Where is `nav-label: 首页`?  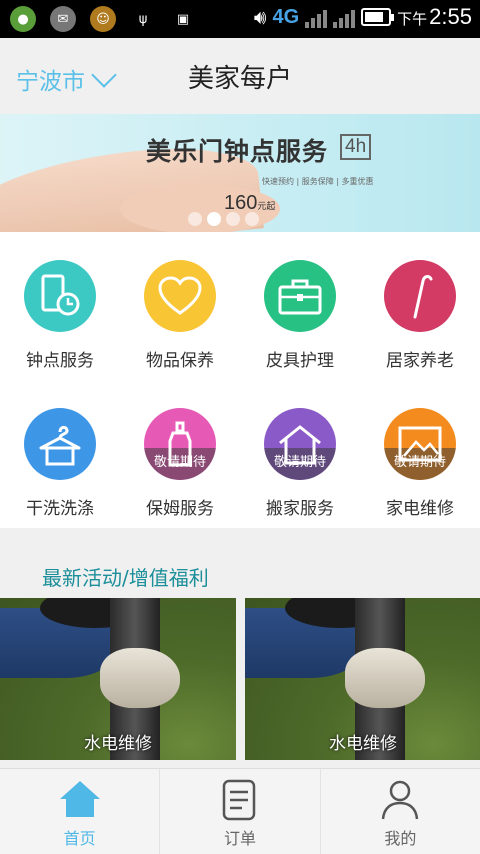
nav-label: 首页 is located at coordinates (79, 838).